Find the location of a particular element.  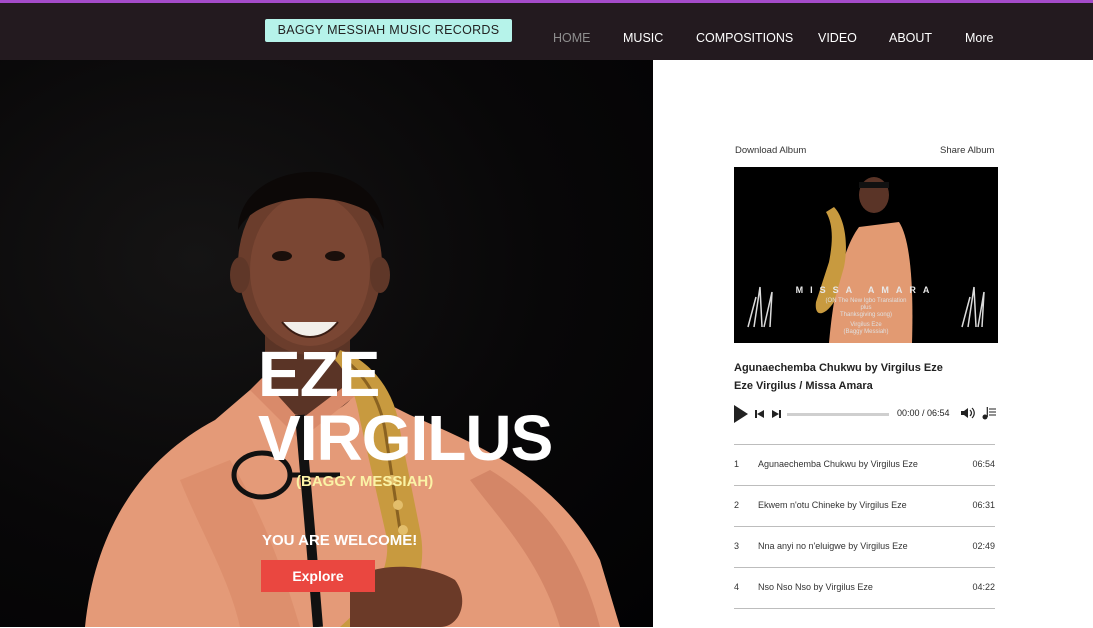

next-track-icon is located at coordinates (776, 414).